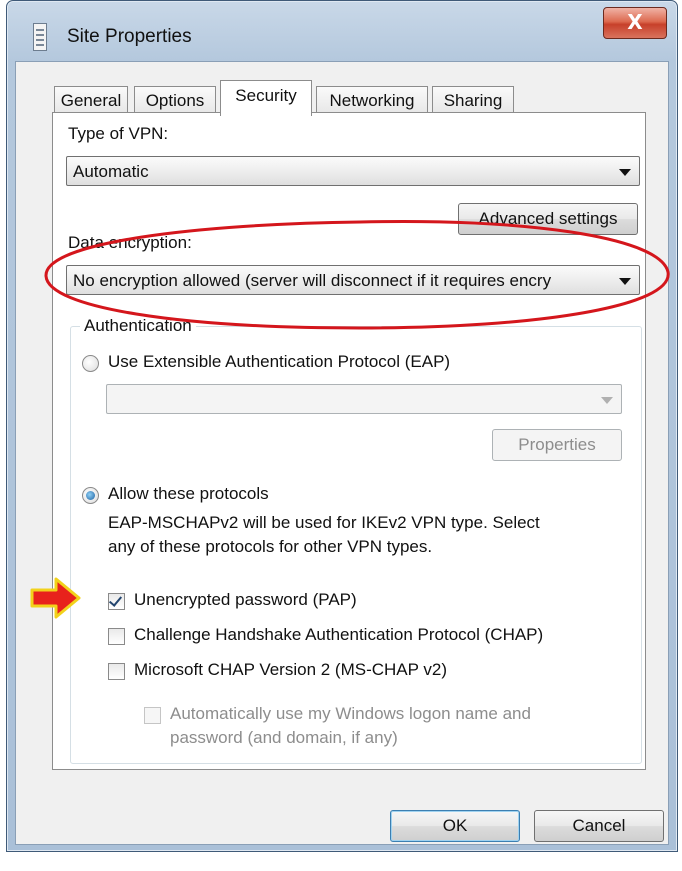  What do you see at coordinates (129, 36) in the screenshot?
I see `window-title: Site Properties` at bounding box center [129, 36].